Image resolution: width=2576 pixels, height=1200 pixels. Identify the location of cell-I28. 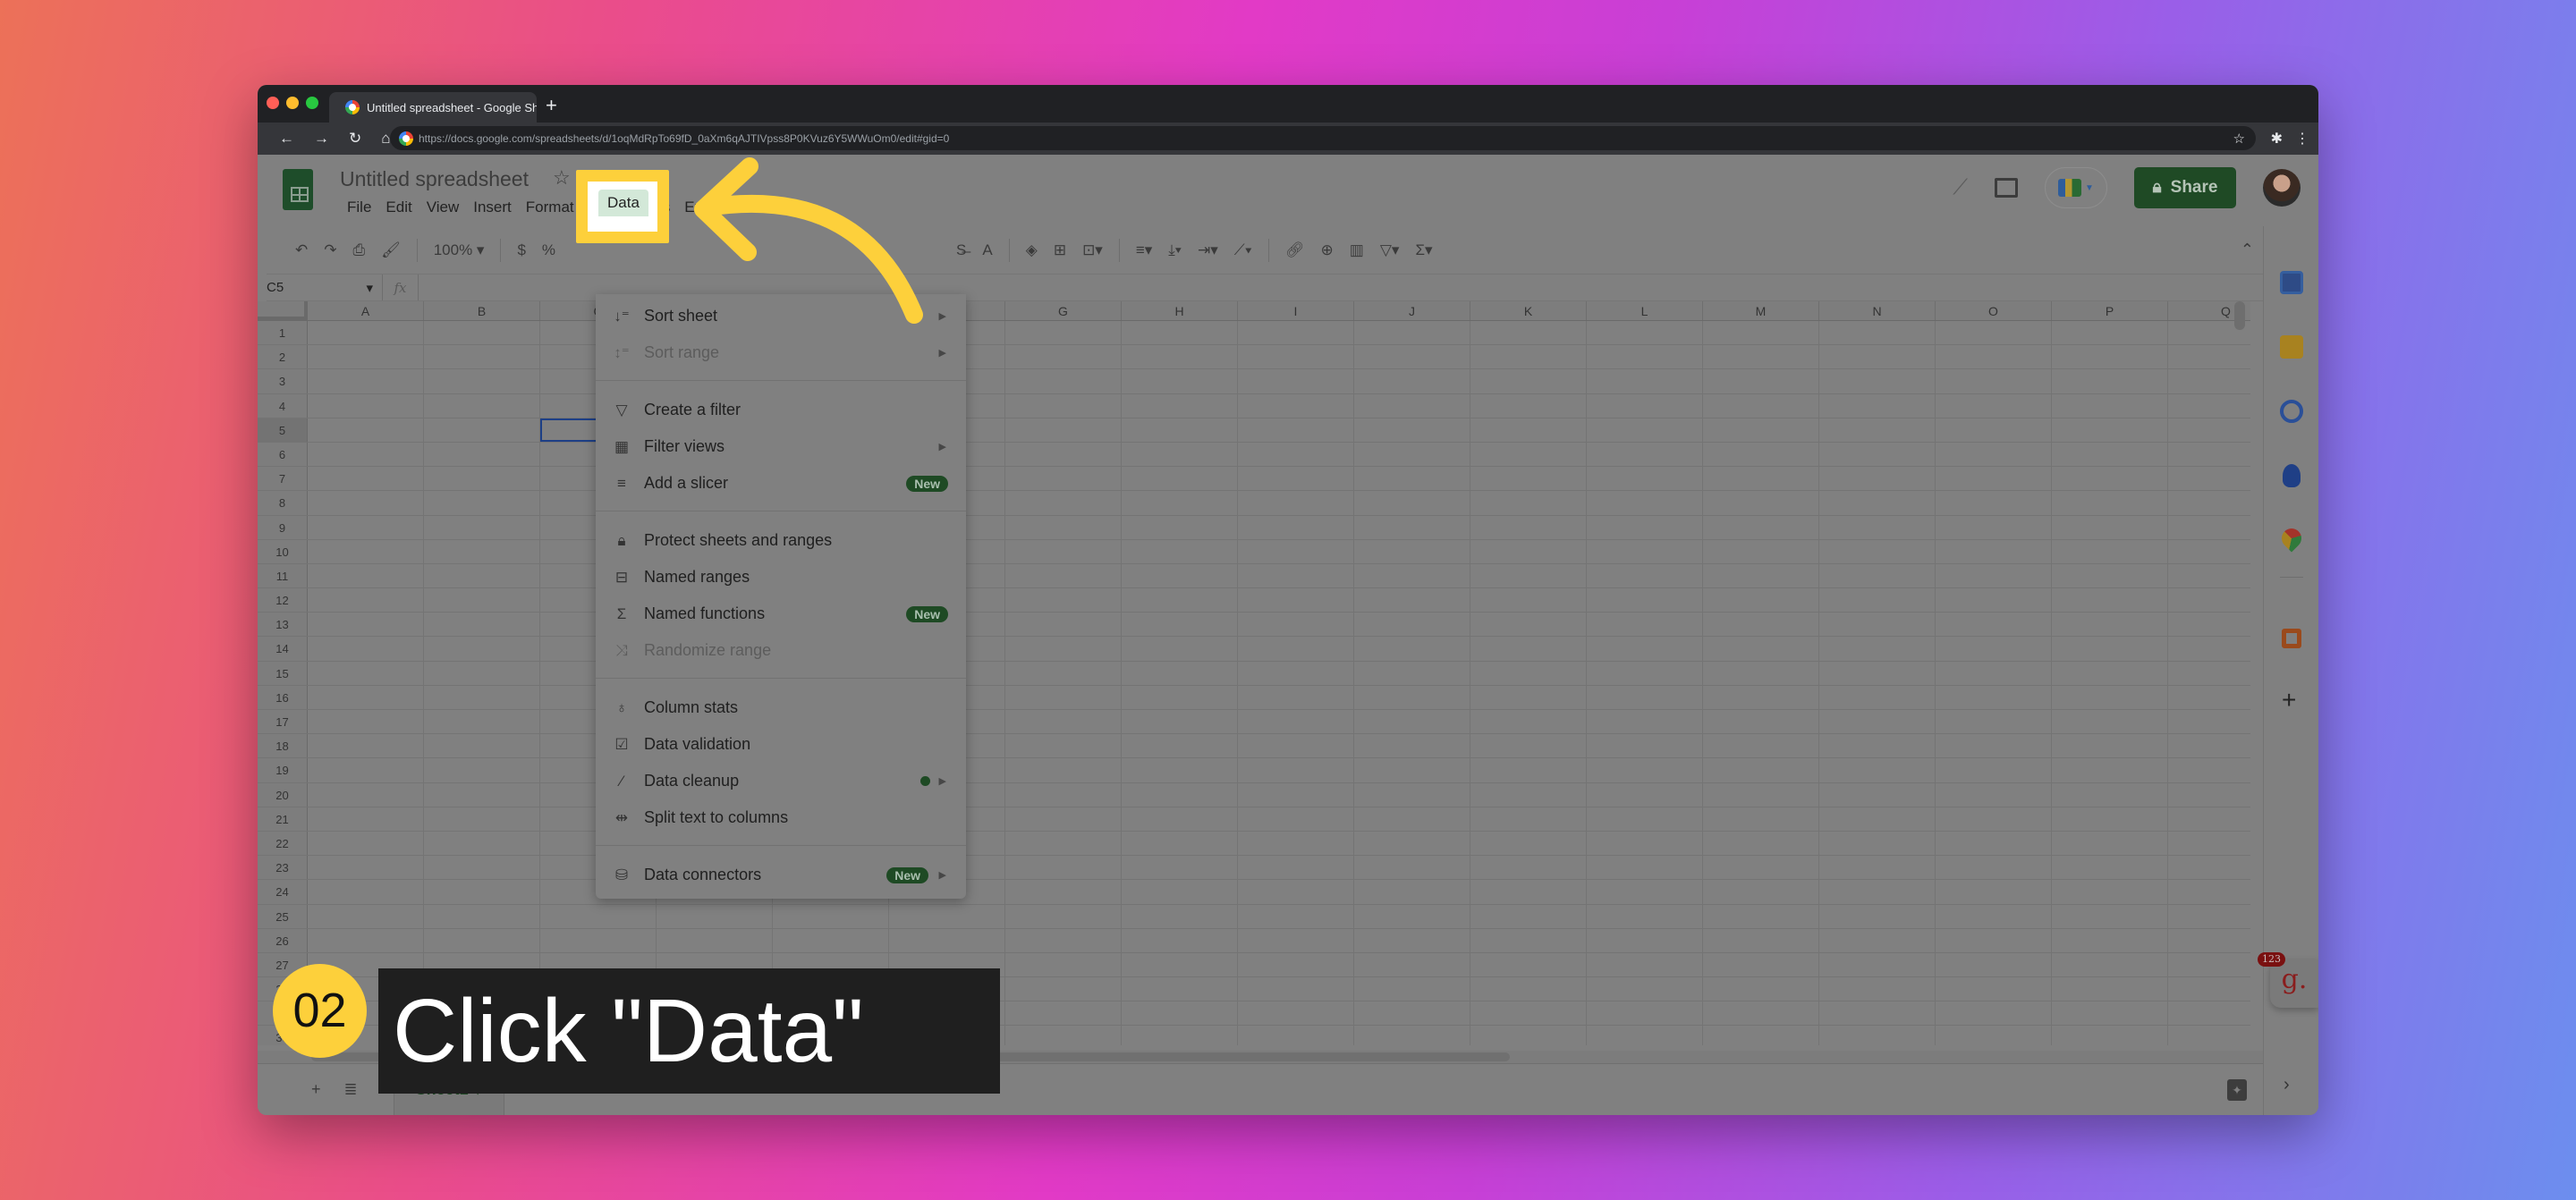
(1296, 989).